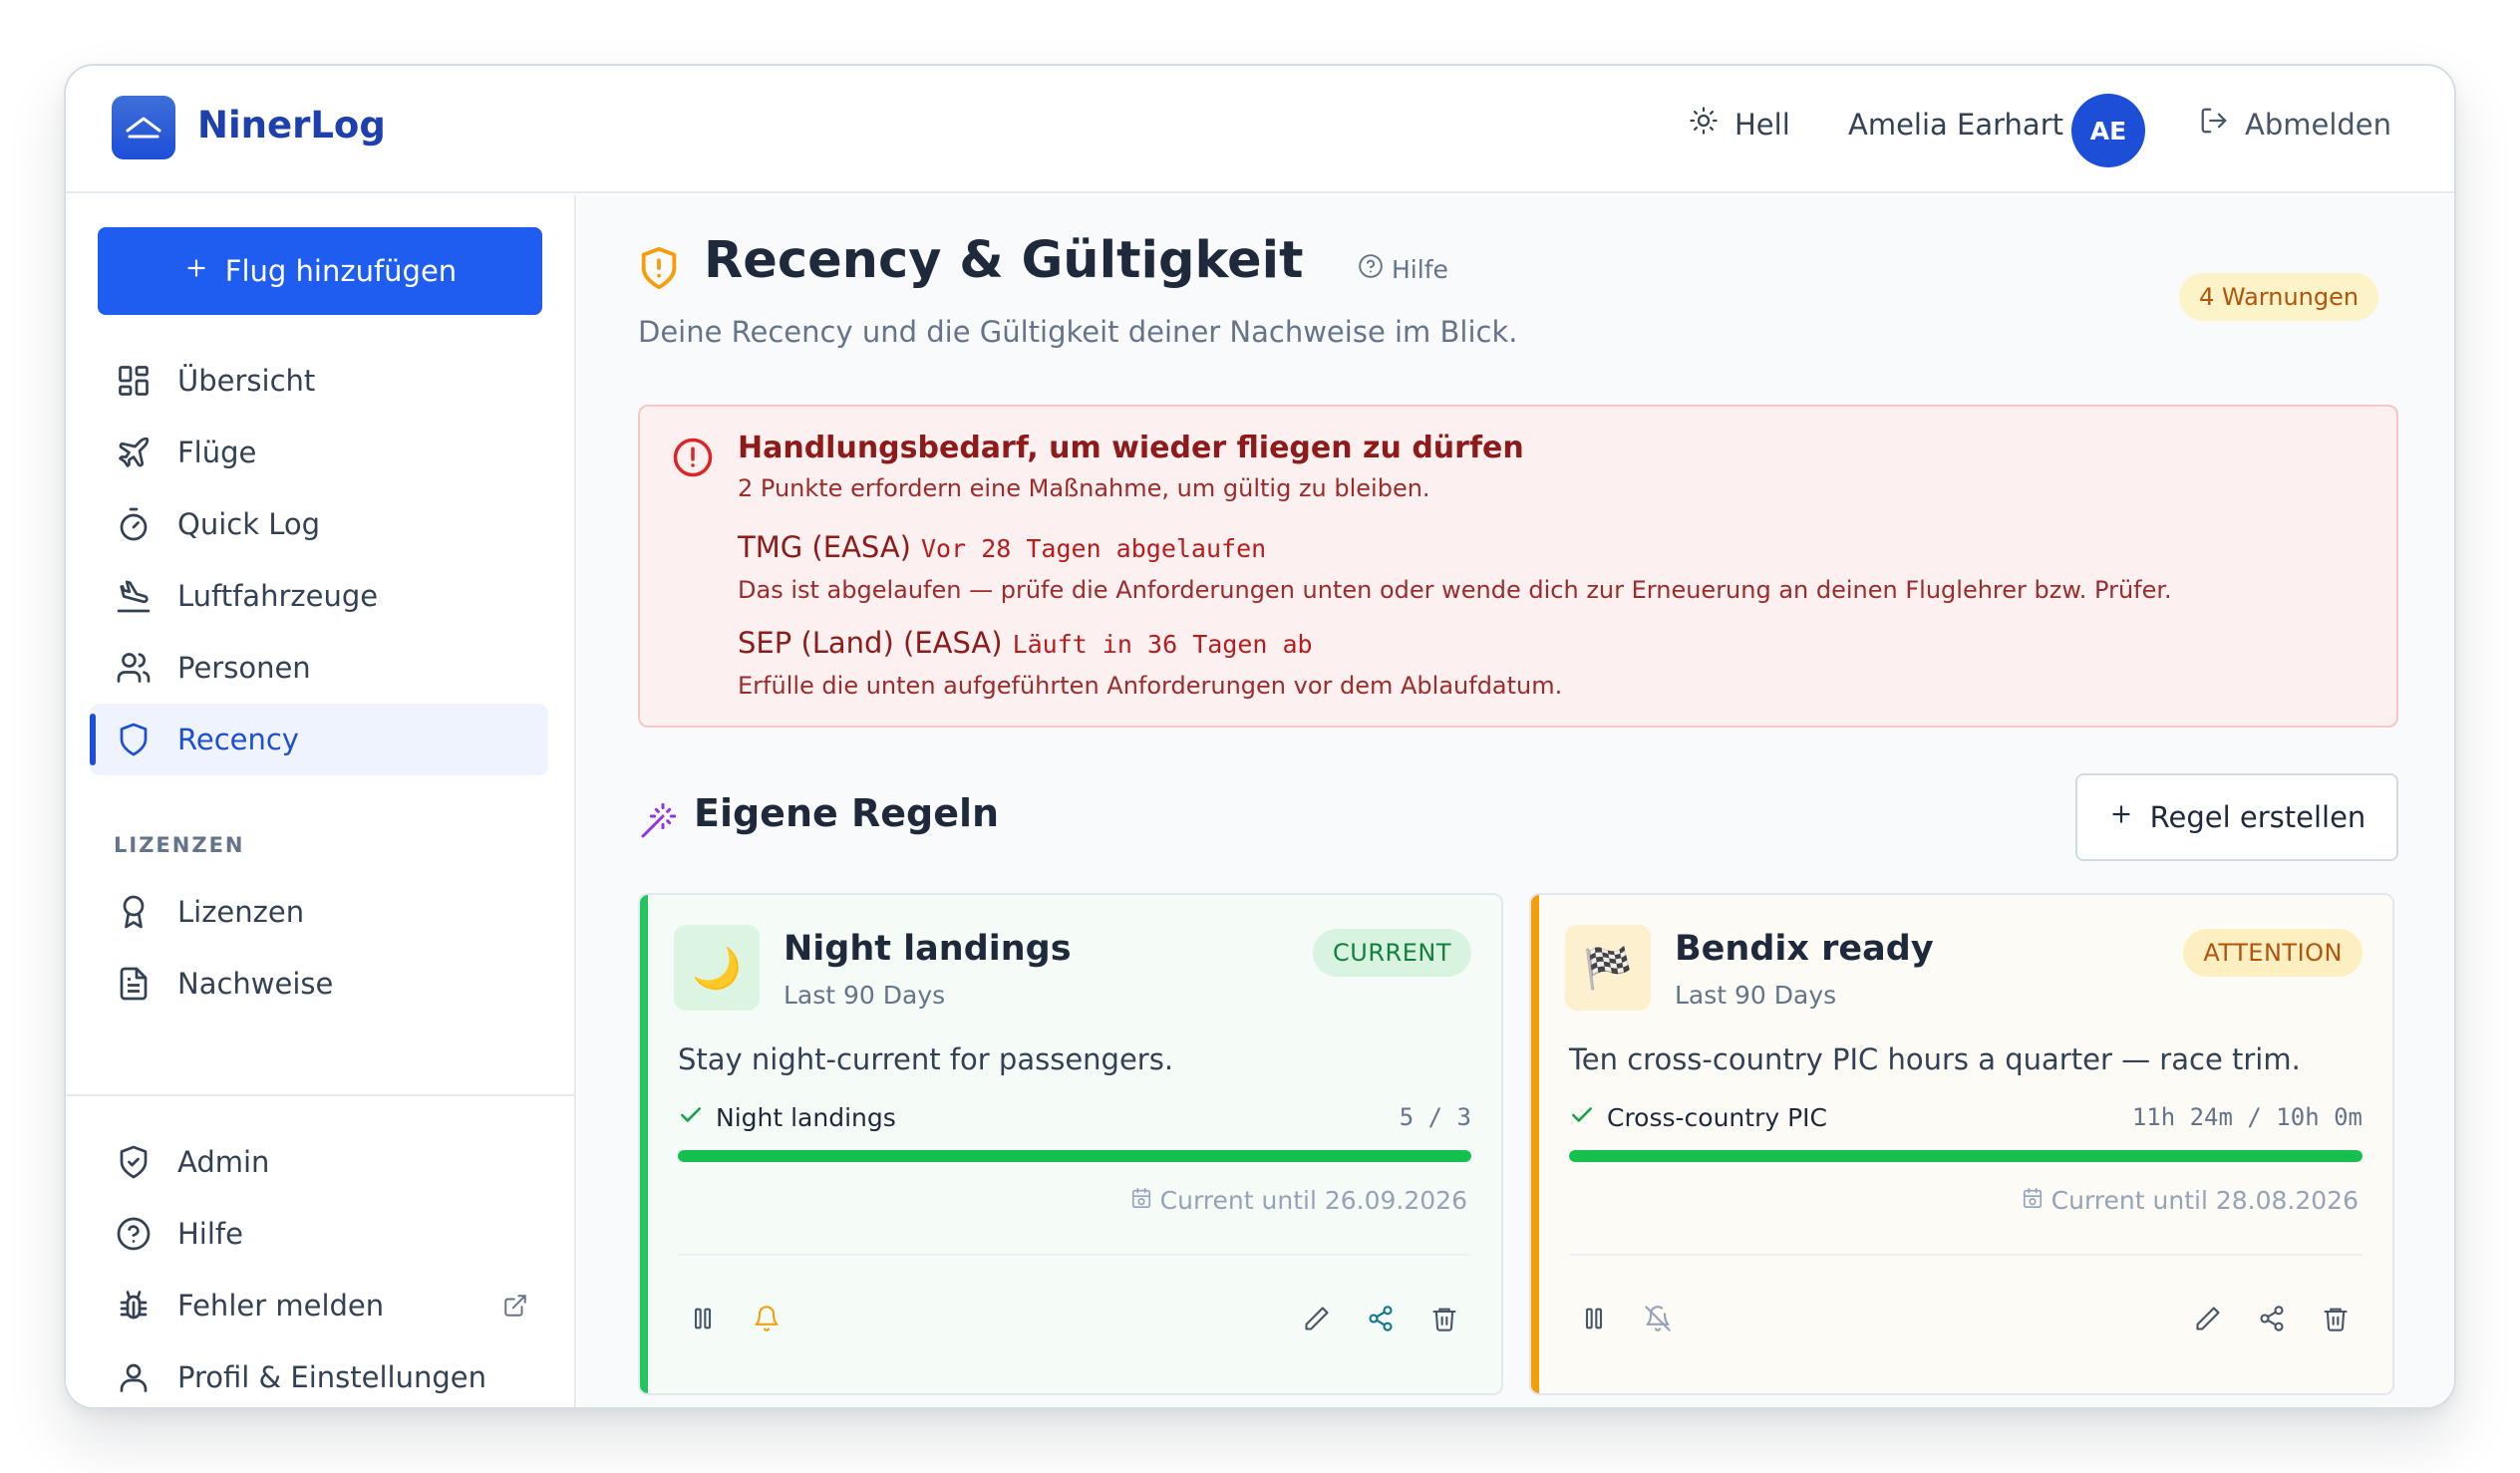 The width and height of the screenshot is (2520, 1473). Describe the element at coordinates (249, 524) in the screenshot. I see `sidebar-item-label: Quick Log` at that location.